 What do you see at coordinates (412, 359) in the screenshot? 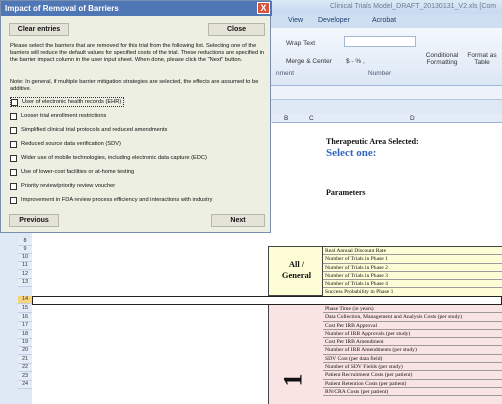
I see `param-cell: SDV Cost (per data field)` at bounding box center [412, 359].